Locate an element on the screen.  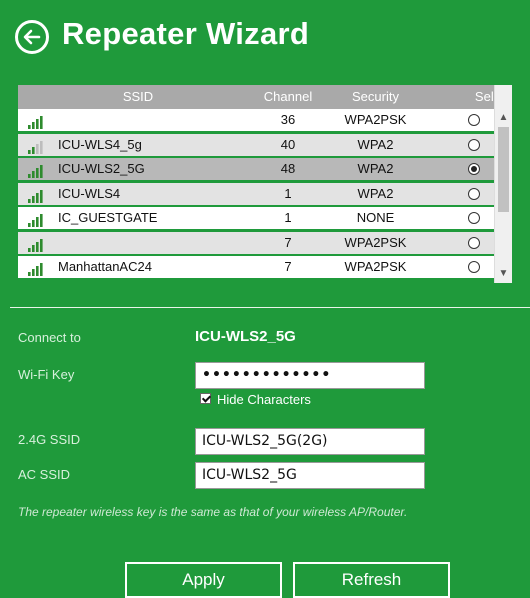
channel-cell: 48 is located at coordinates (288, 168).